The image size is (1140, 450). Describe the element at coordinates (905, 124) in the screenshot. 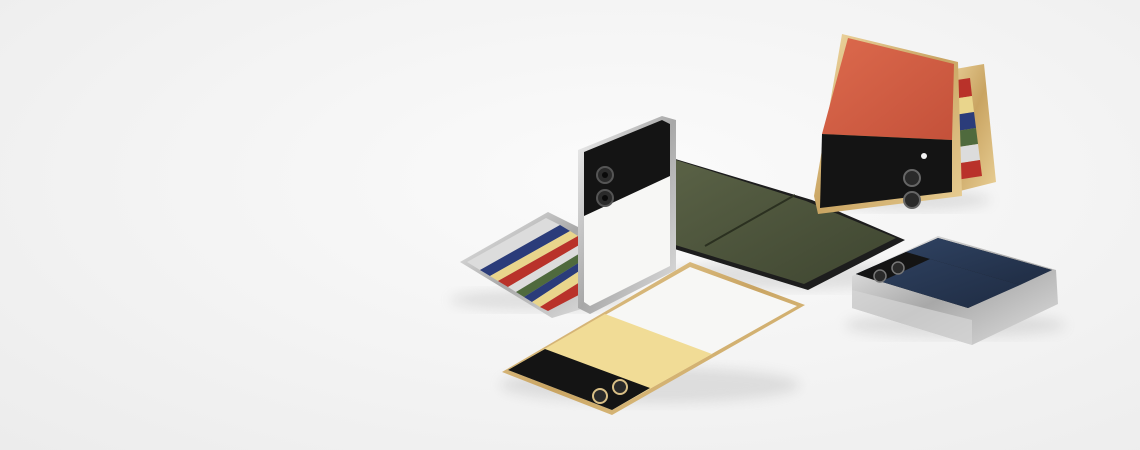

I see `orange-black-phone` at that location.